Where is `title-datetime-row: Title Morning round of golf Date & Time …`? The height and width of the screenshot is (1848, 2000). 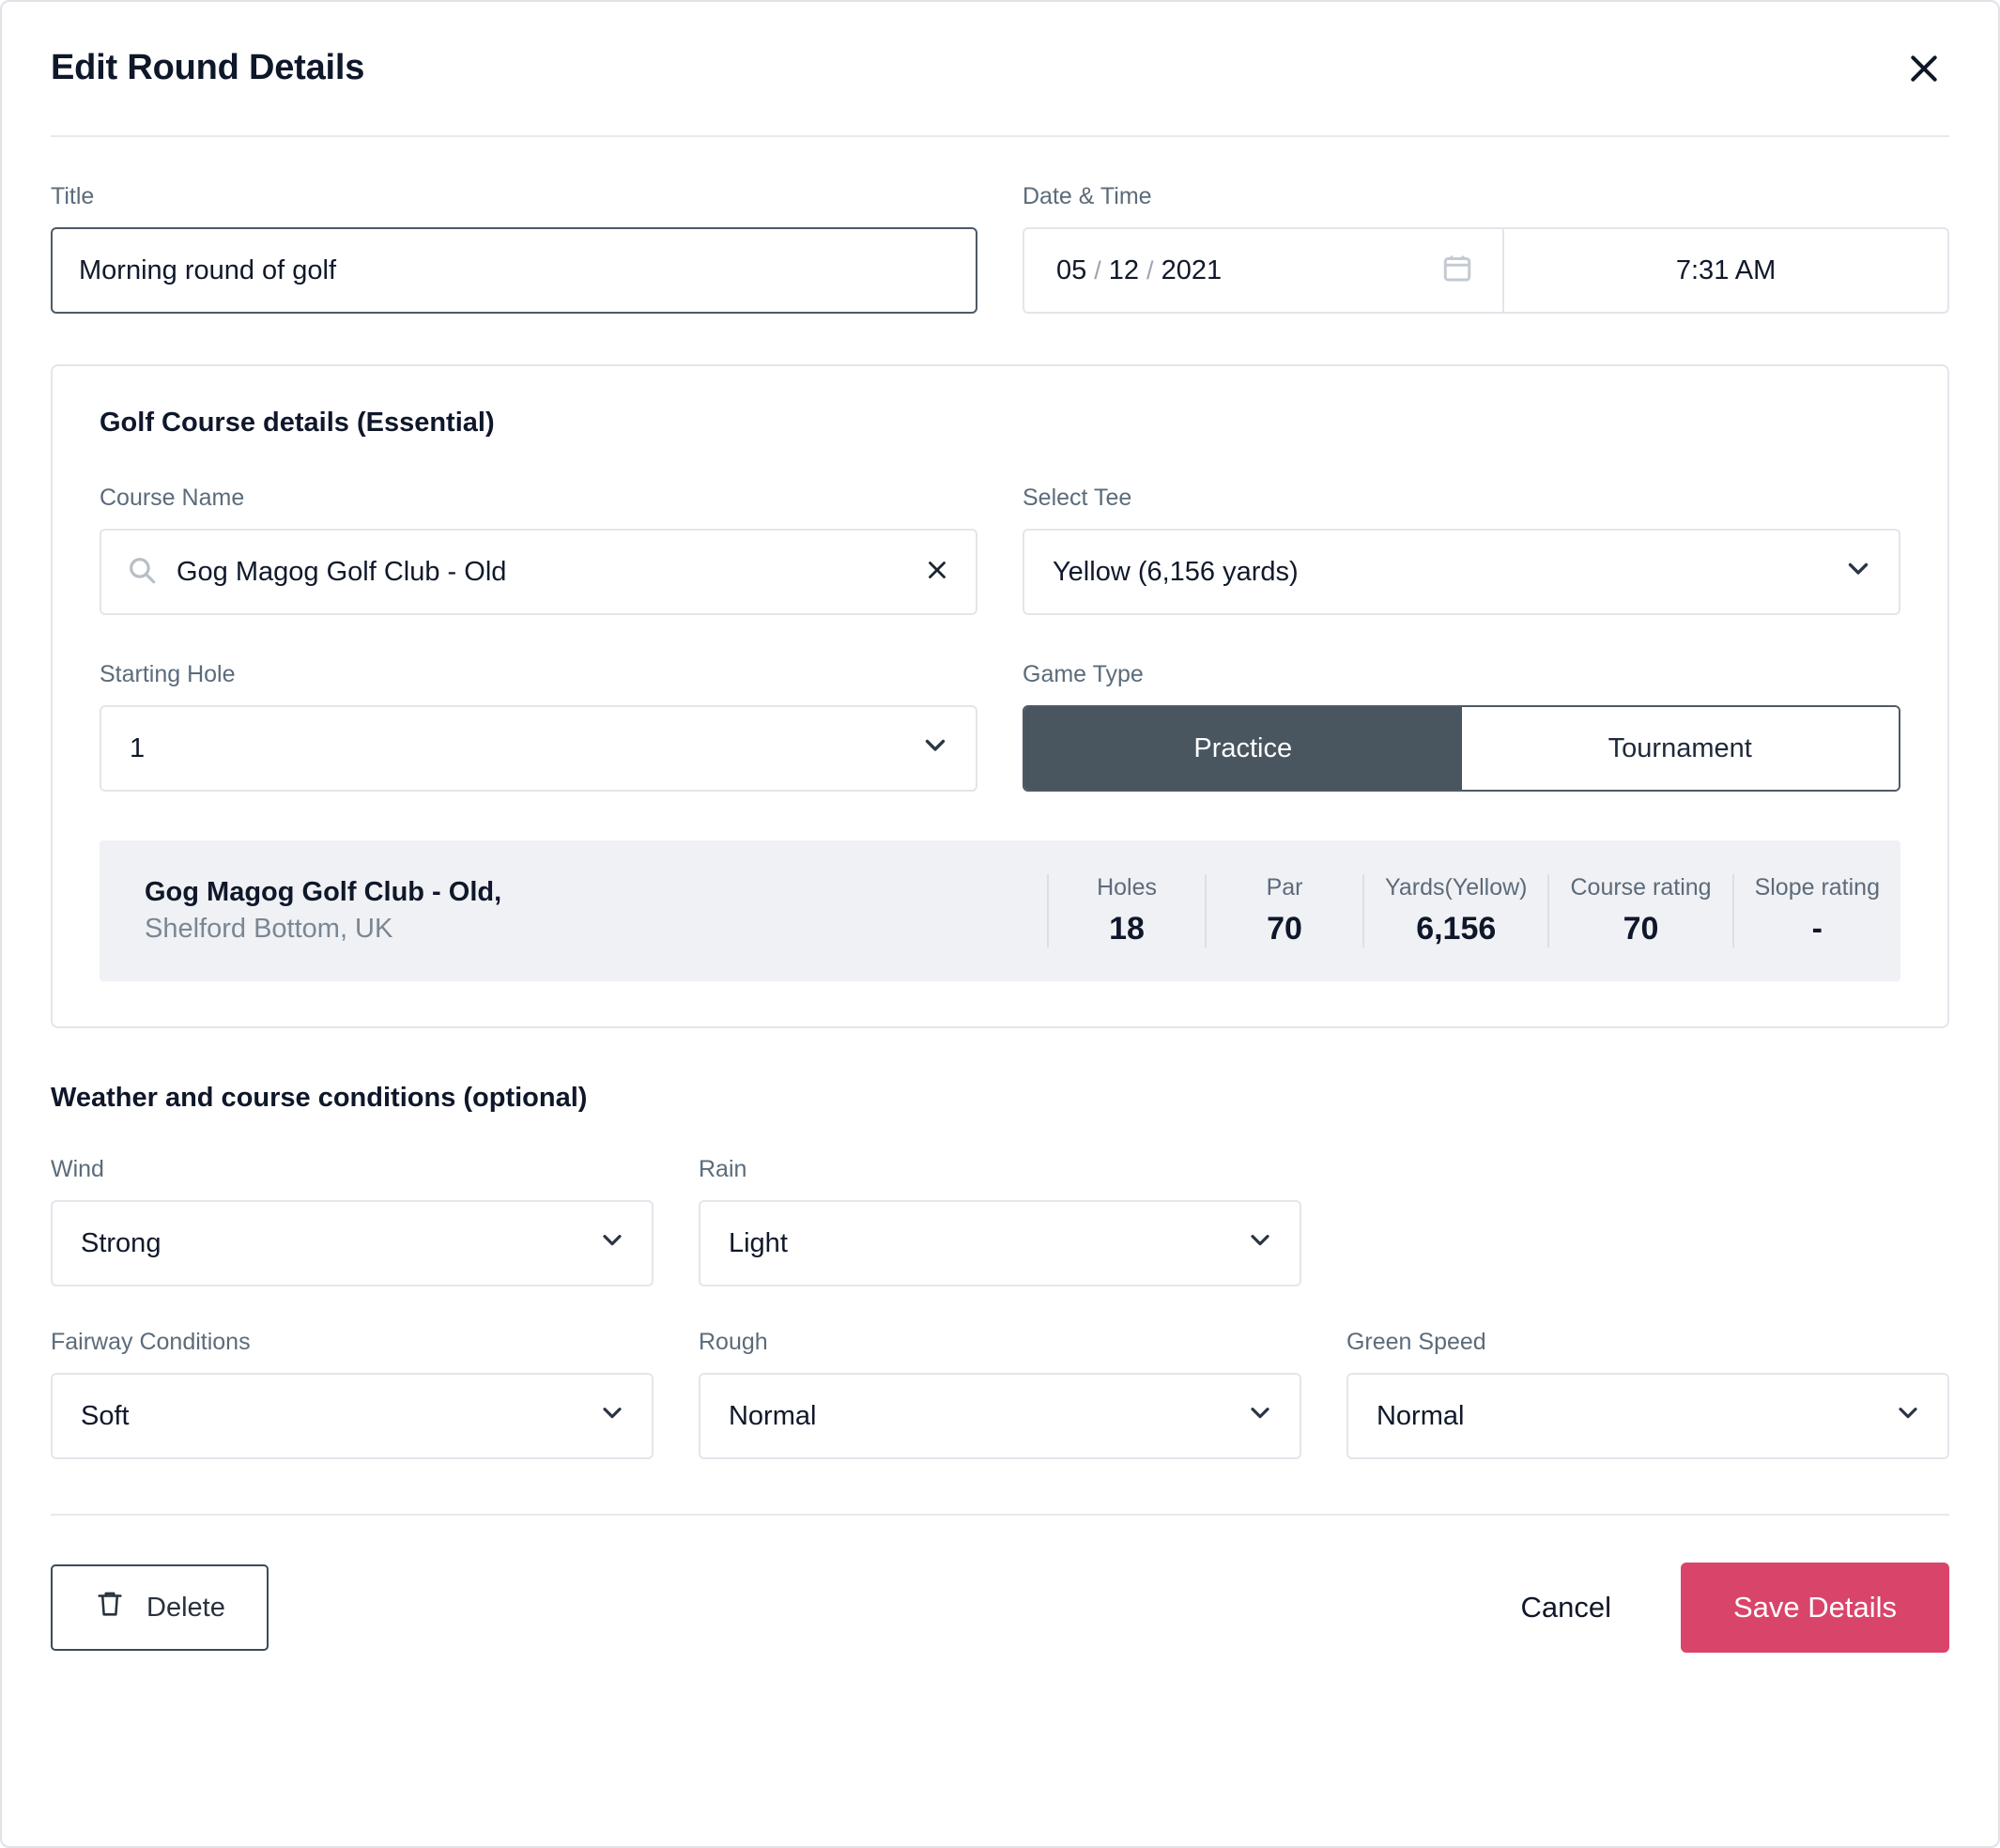 title-datetime-row: Title Morning round of golf Date & Time … is located at coordinates (1000, 248).